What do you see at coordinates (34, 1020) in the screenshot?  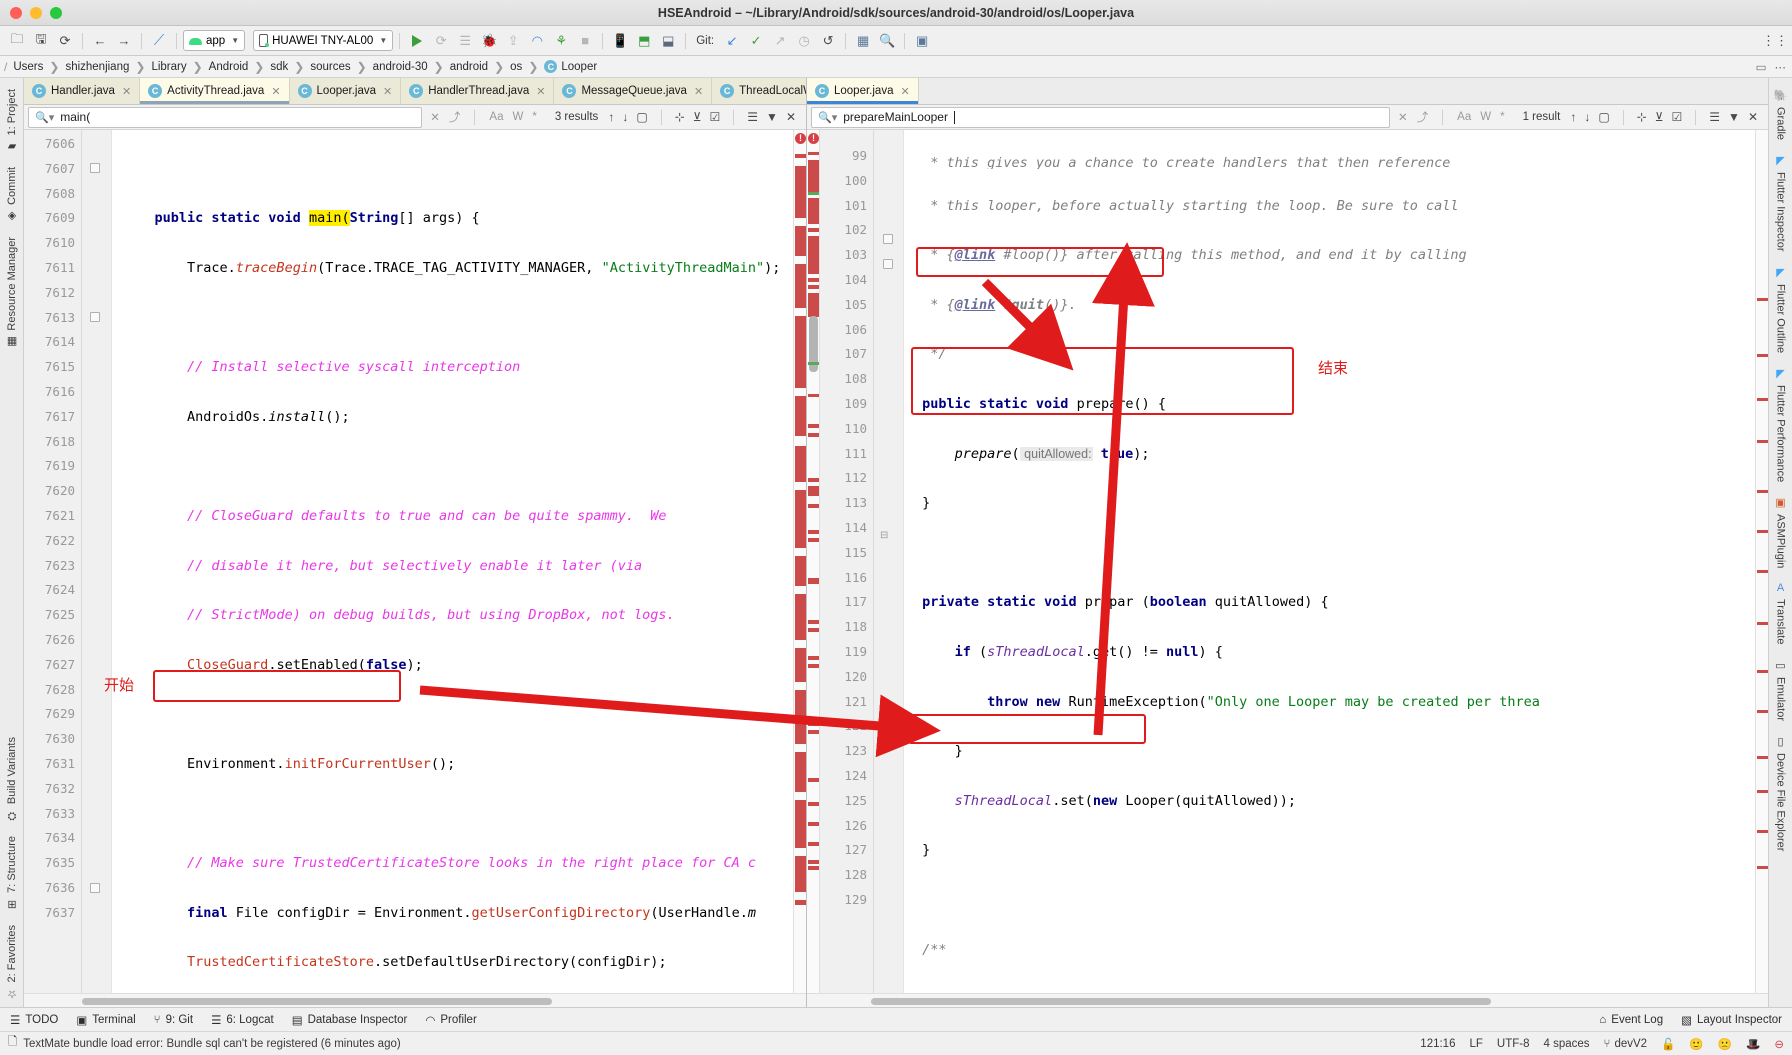 I see `tool-todo: ☰ TODO` at bounding box center [34, 1020].